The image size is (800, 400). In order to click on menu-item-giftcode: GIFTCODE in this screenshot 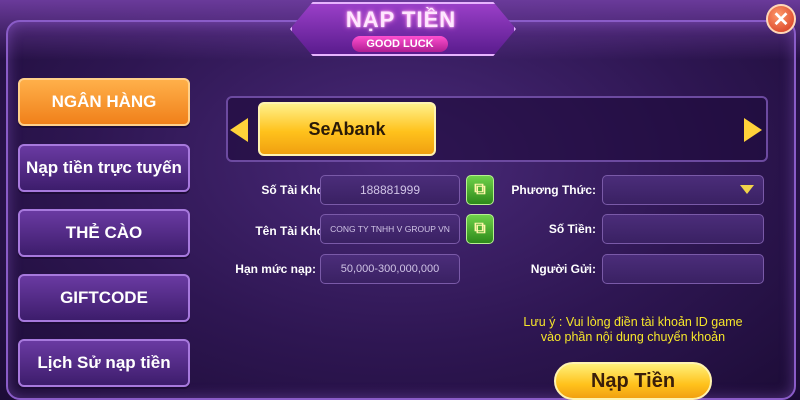, I will do `click(104, 298)`.